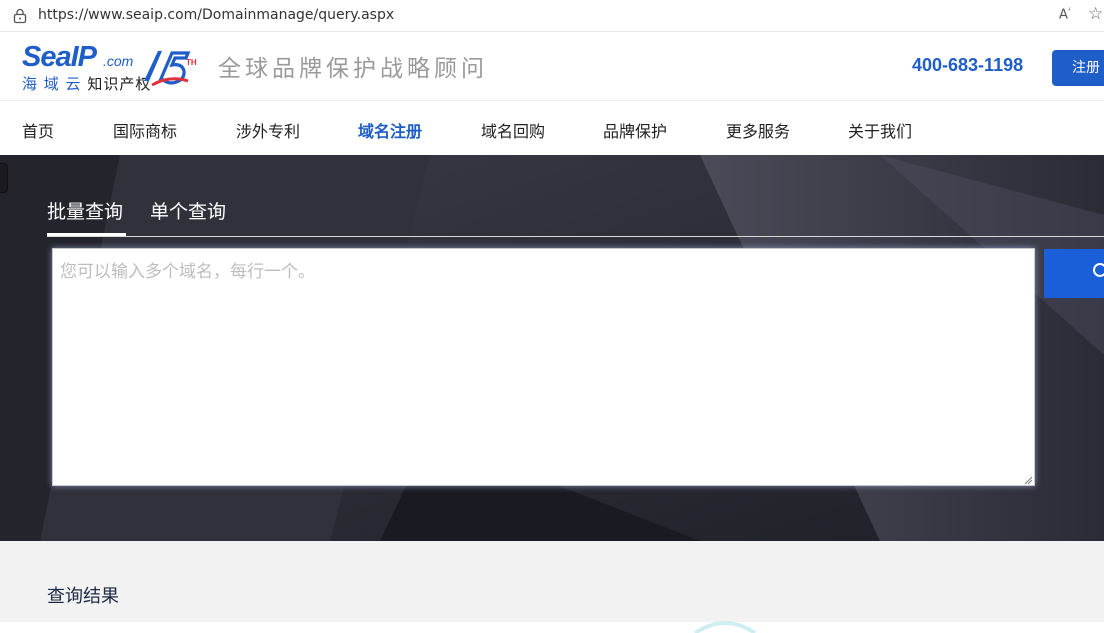  Describe the element at coordinates (20, 16) in the screenshot. I see `lock-icon` at that location.